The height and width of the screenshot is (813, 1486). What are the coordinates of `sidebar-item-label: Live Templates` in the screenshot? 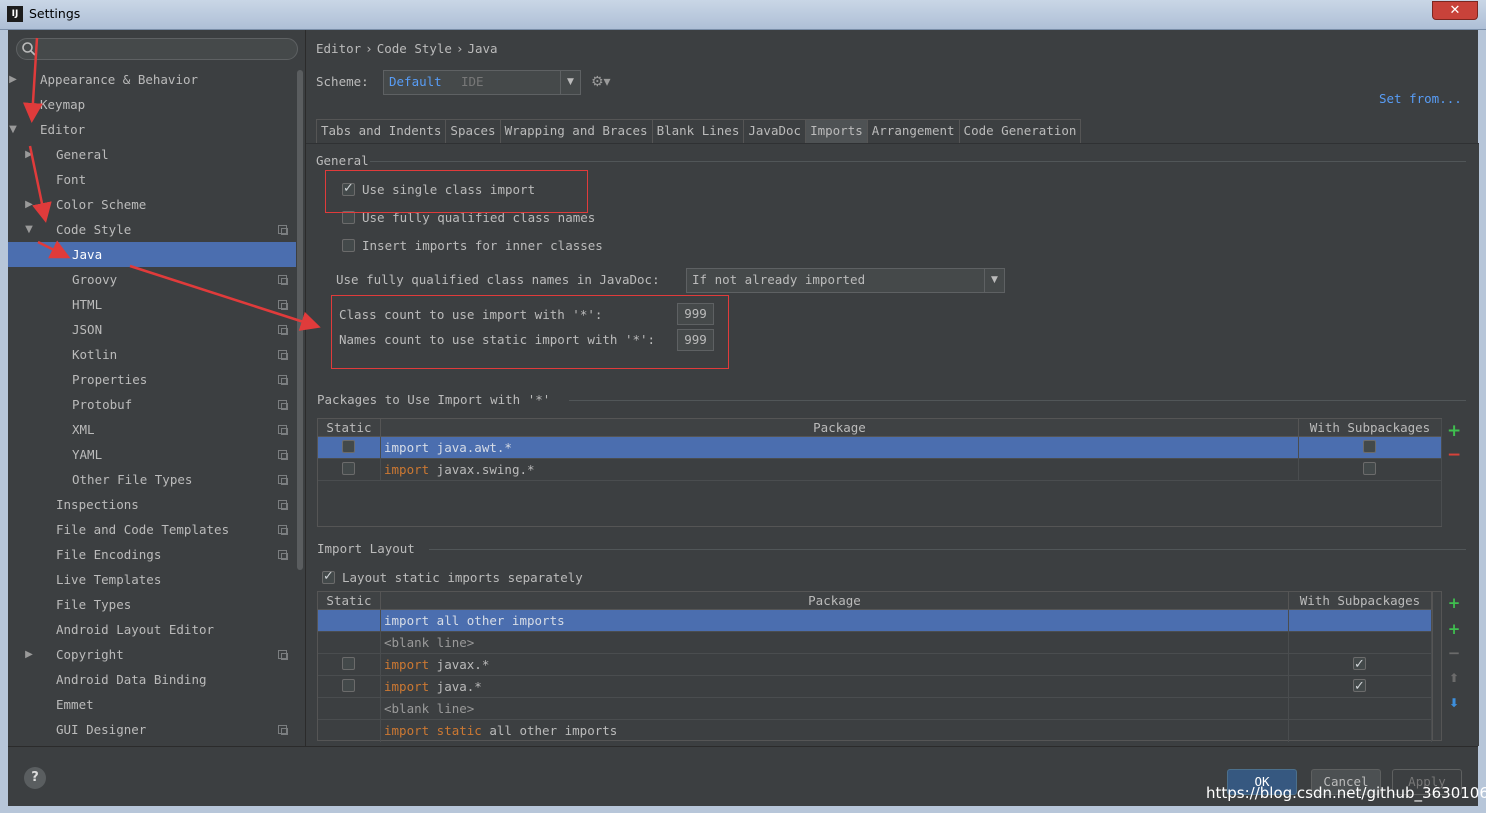 It's located at (109, 579).